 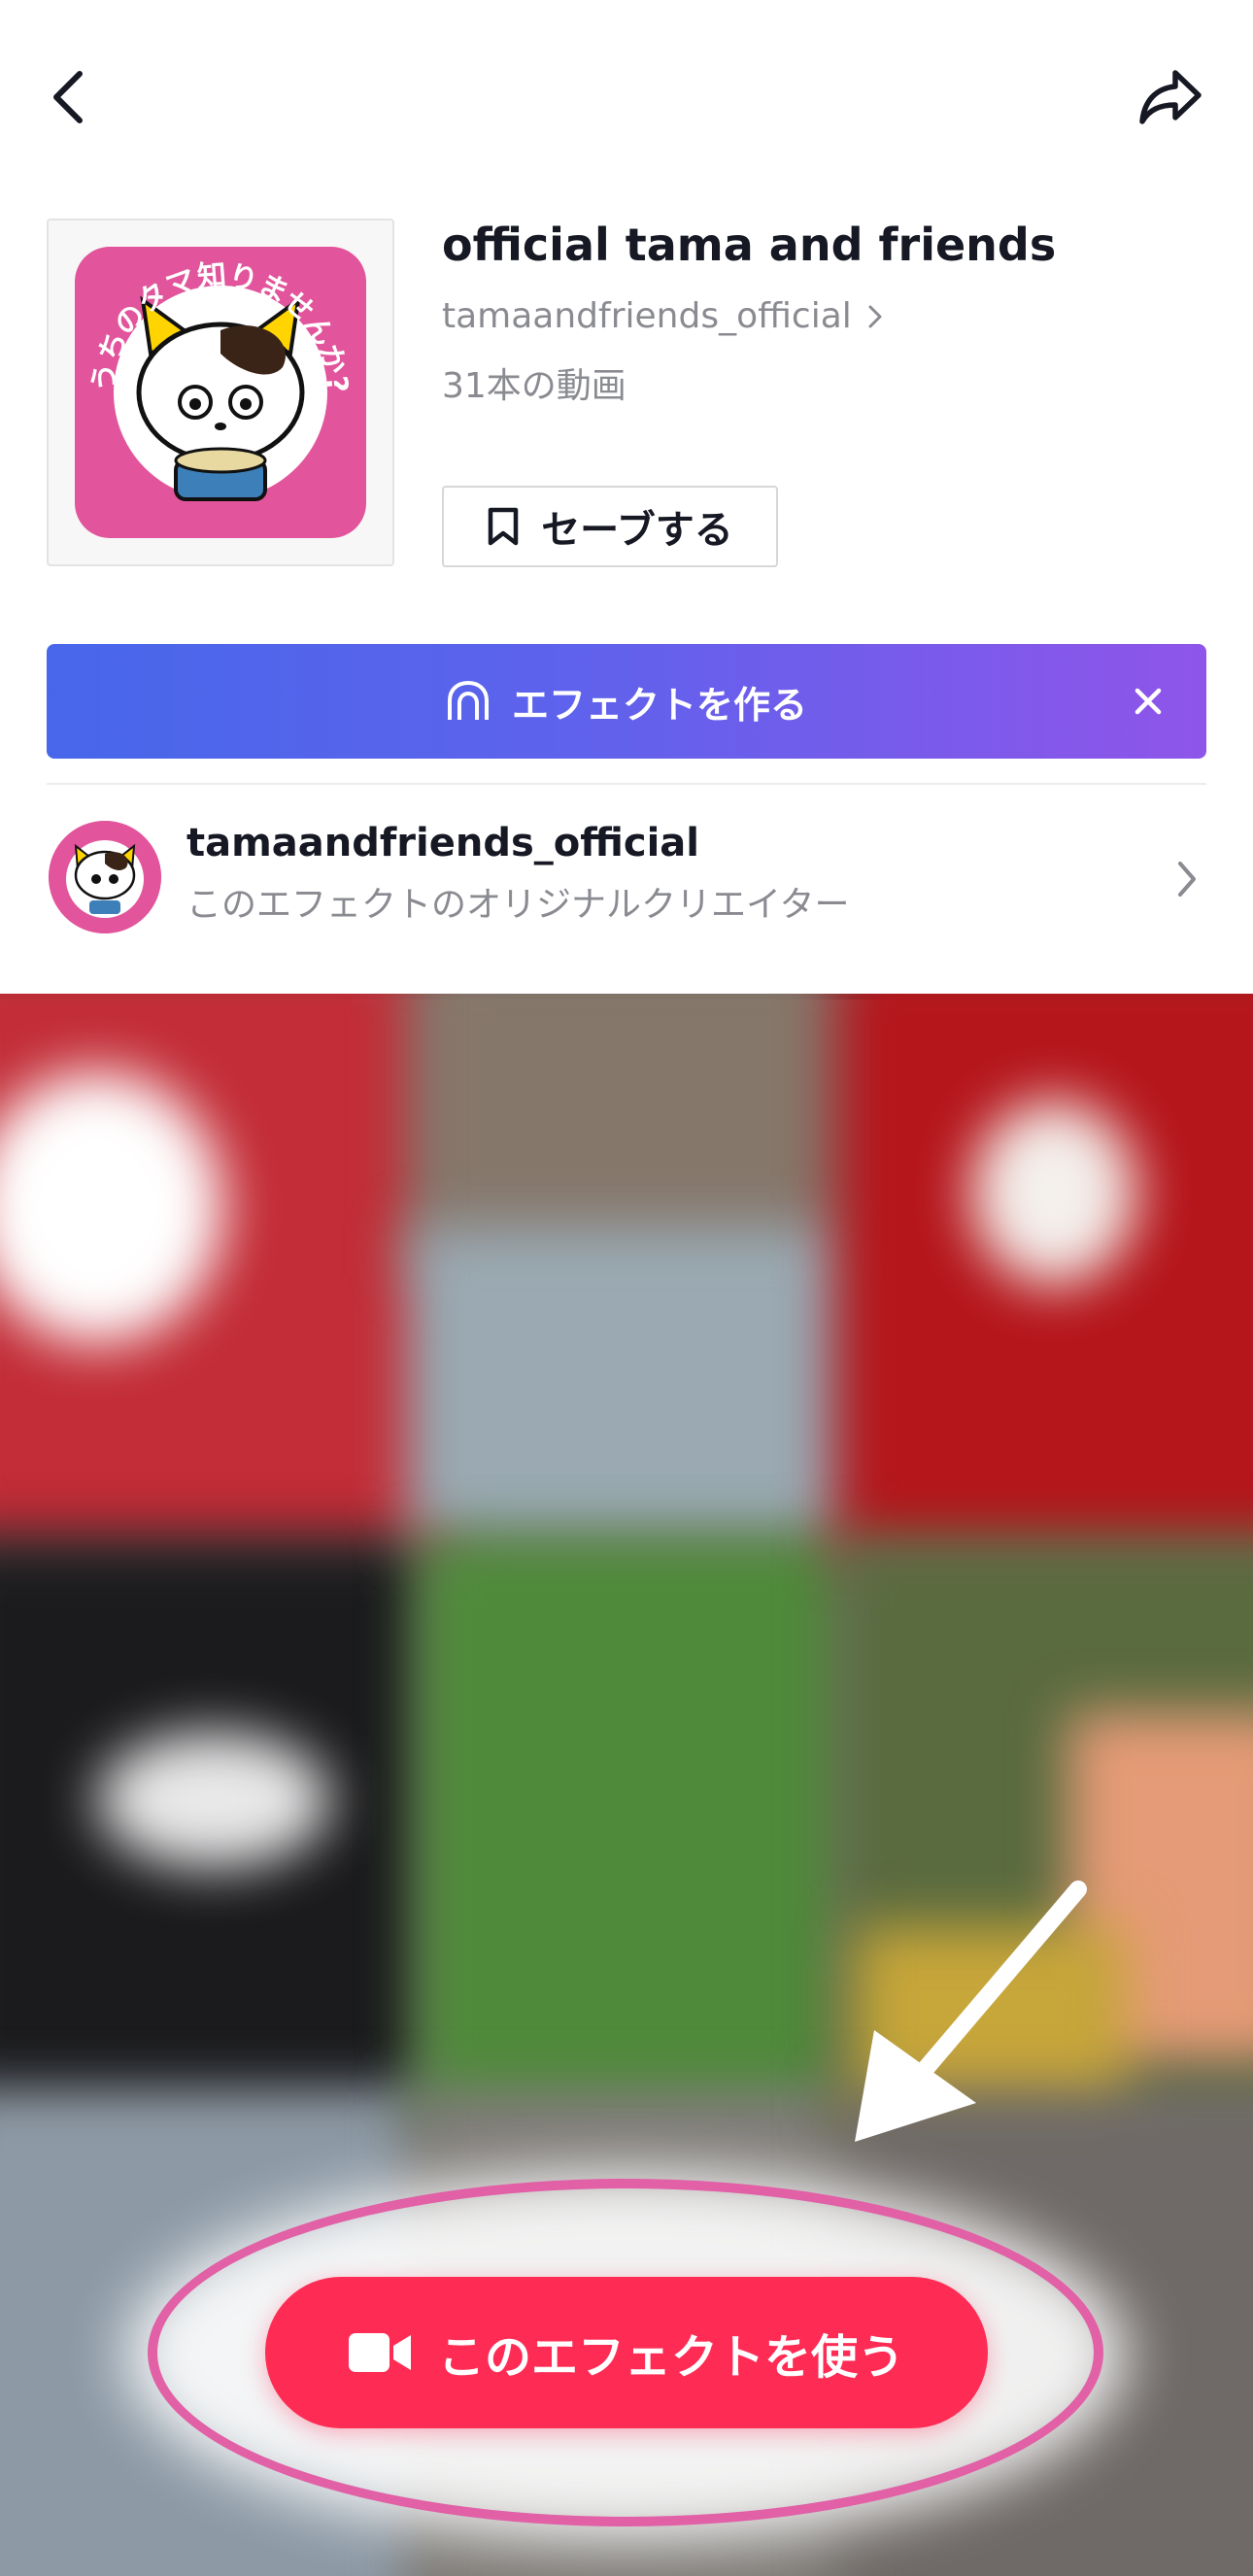 I want to click on video-count: 31本の動画, so click(x=534, y=386).